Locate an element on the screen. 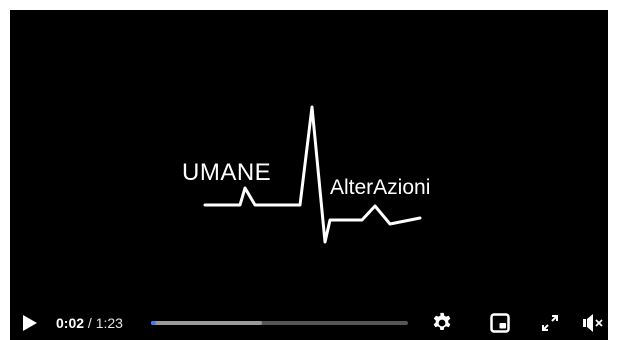 The width and height of the screenshot is (618, 340). play-button is located at coordinates (30, 323).